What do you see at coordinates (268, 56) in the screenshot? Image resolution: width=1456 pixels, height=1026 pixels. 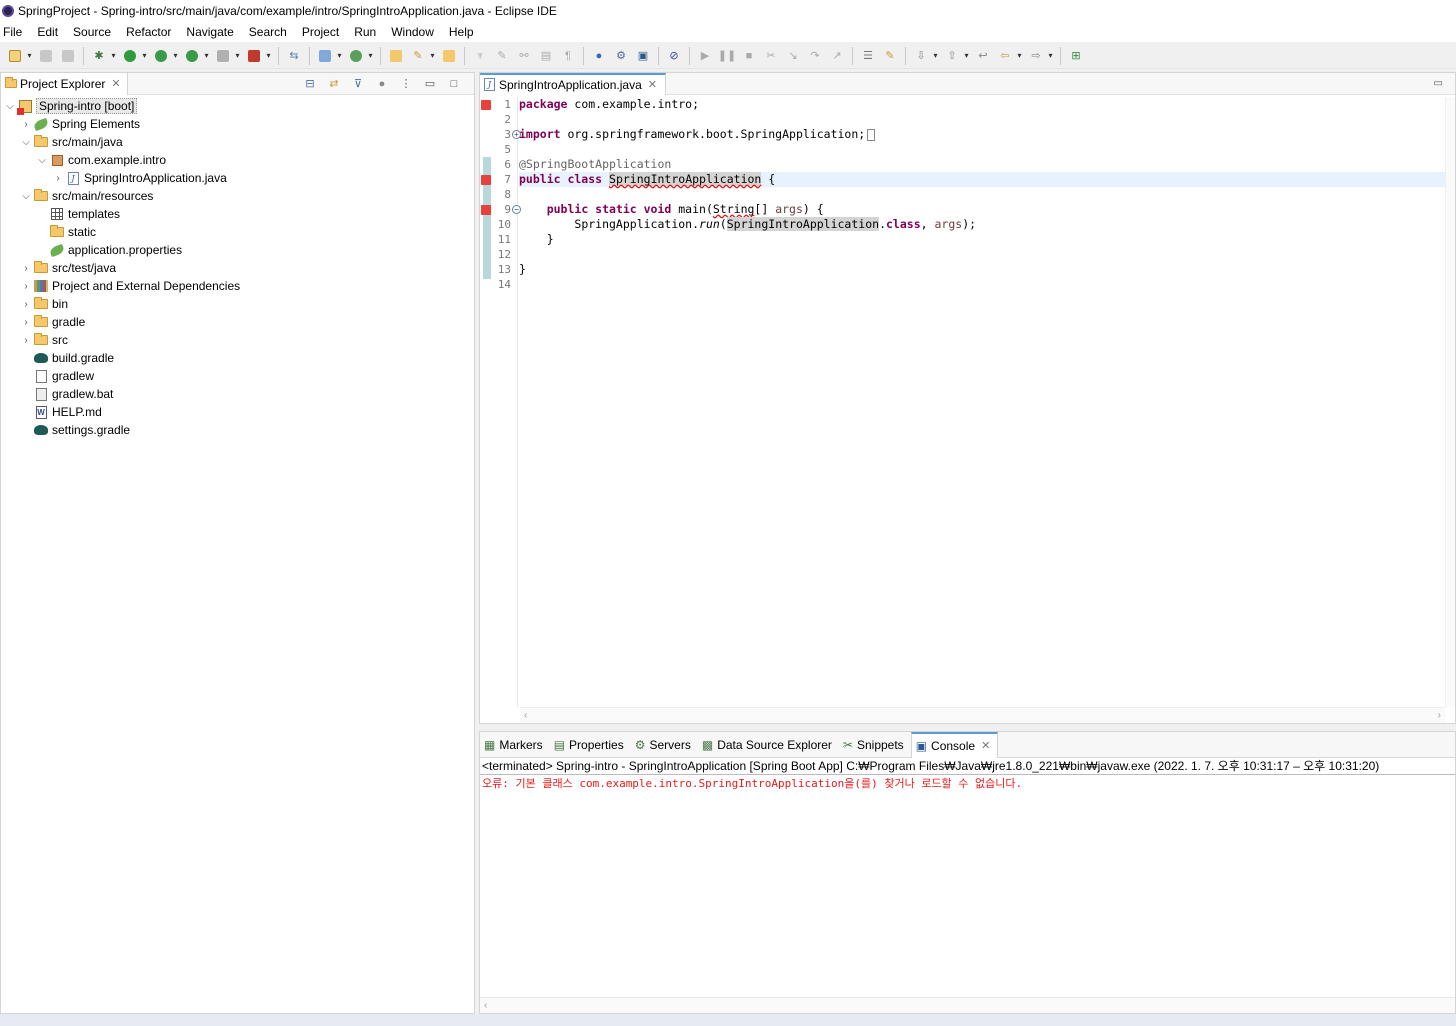 I see `relaunch-dropdown-icon: ▾` at bounding box center [268, 56].